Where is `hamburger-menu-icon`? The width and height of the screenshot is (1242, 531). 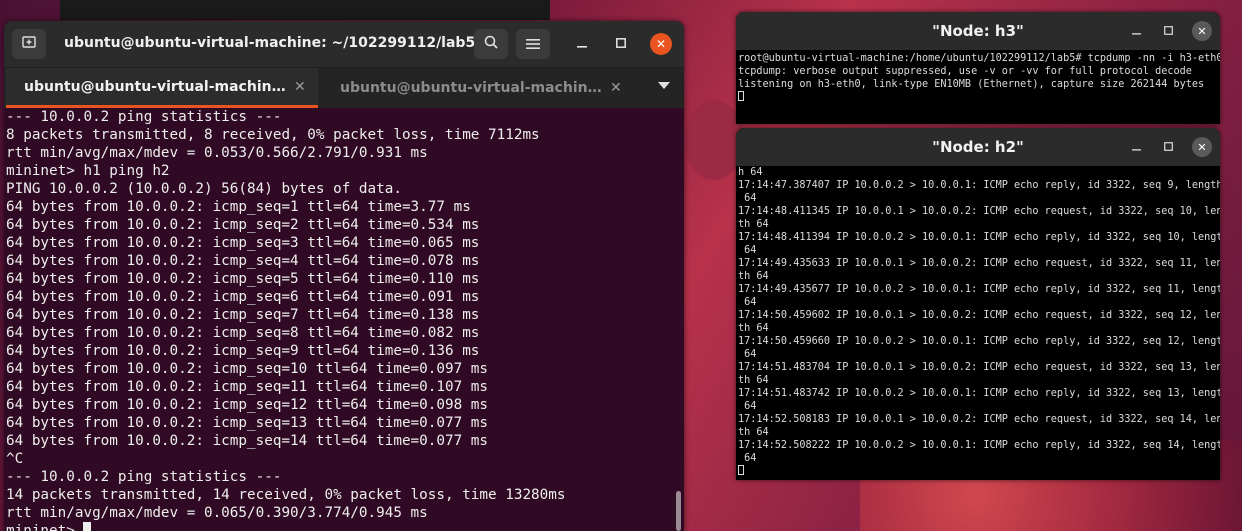 hamburger-menu-icon is located at coordinates (533, 44).